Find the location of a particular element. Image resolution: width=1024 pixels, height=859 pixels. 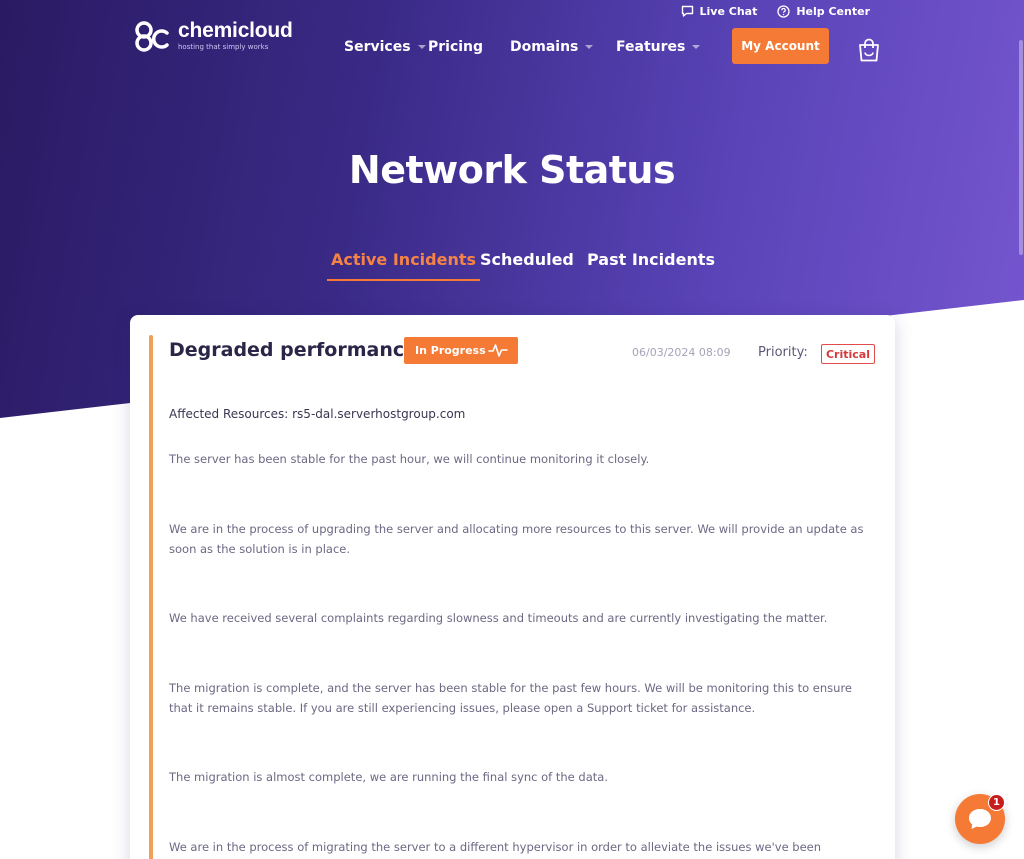

scrollbar is located at coordinates (1021, 429).